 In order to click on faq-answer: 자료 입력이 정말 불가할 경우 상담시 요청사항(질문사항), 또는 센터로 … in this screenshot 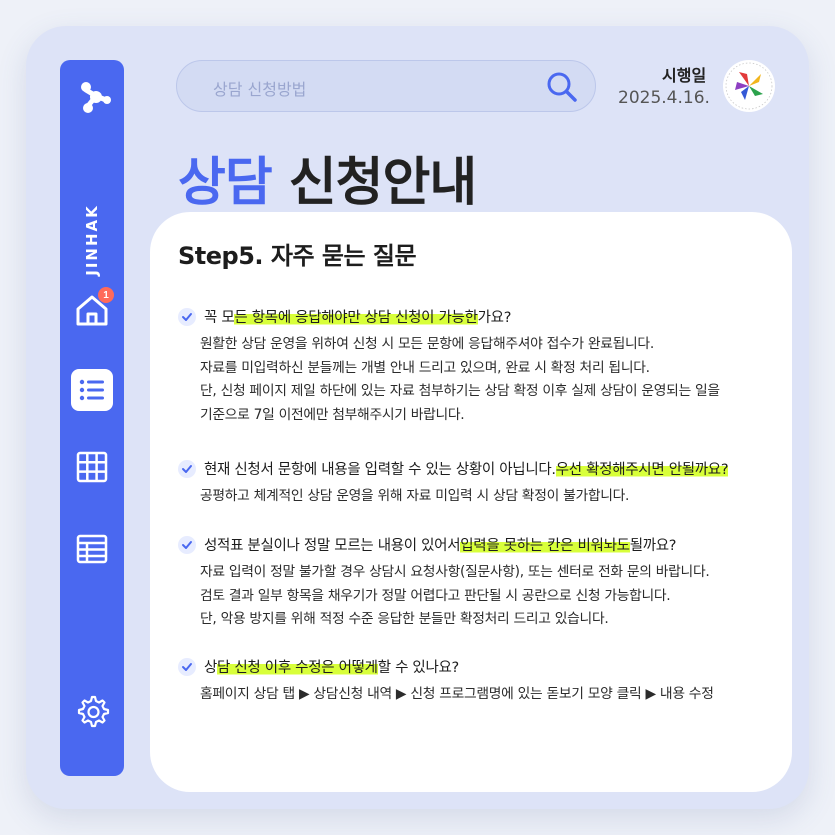, I will do `click(494, 596)`.